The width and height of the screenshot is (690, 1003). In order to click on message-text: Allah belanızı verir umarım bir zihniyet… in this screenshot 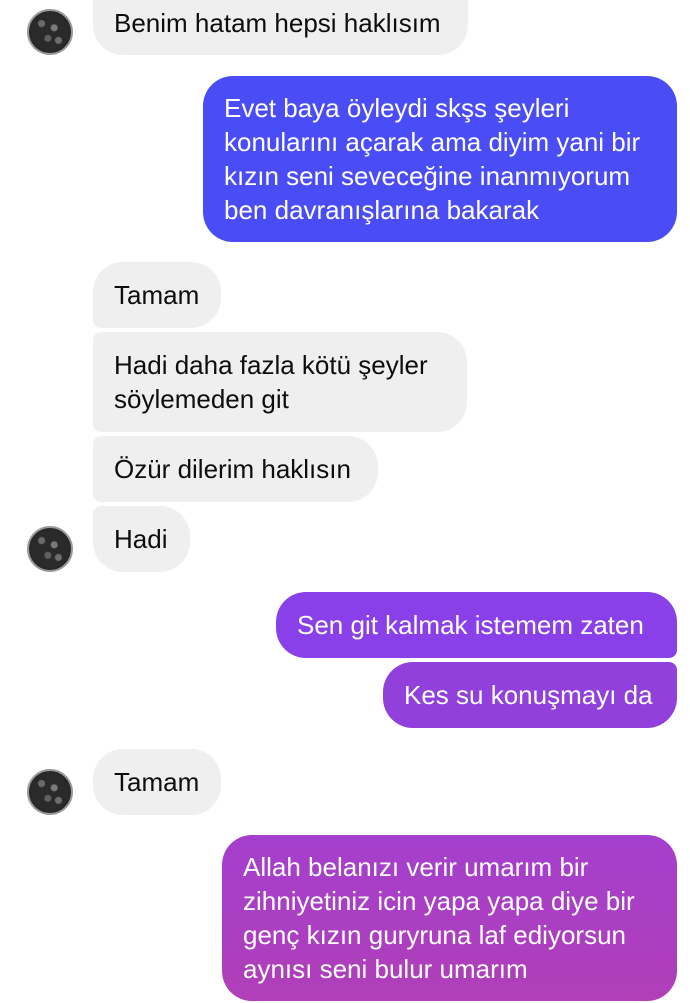, I will do `click(439, 918)`.